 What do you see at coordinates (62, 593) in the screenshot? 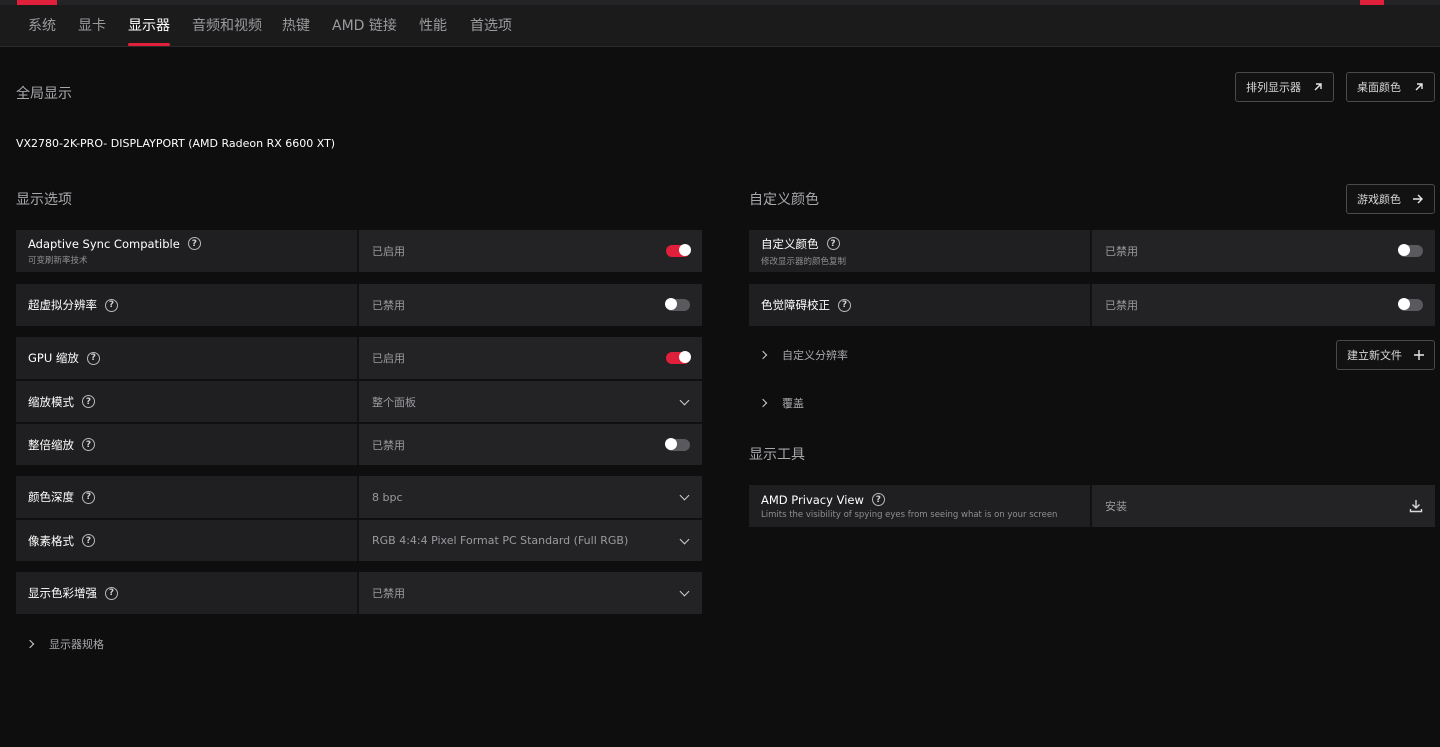
I see `color-enhancement-label: 显示色彩增强` at bounding box center [62, 593].